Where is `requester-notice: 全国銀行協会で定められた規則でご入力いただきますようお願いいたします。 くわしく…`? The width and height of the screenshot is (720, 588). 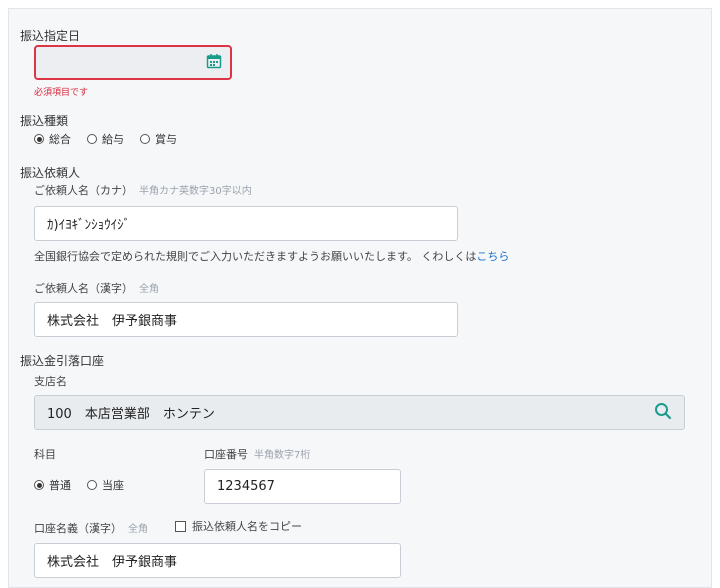 requester-notice: 全国銀行協会で定められた規則でご入力いただきますようお願いいたします。 くわしく… is located at coordinates (272, 256).